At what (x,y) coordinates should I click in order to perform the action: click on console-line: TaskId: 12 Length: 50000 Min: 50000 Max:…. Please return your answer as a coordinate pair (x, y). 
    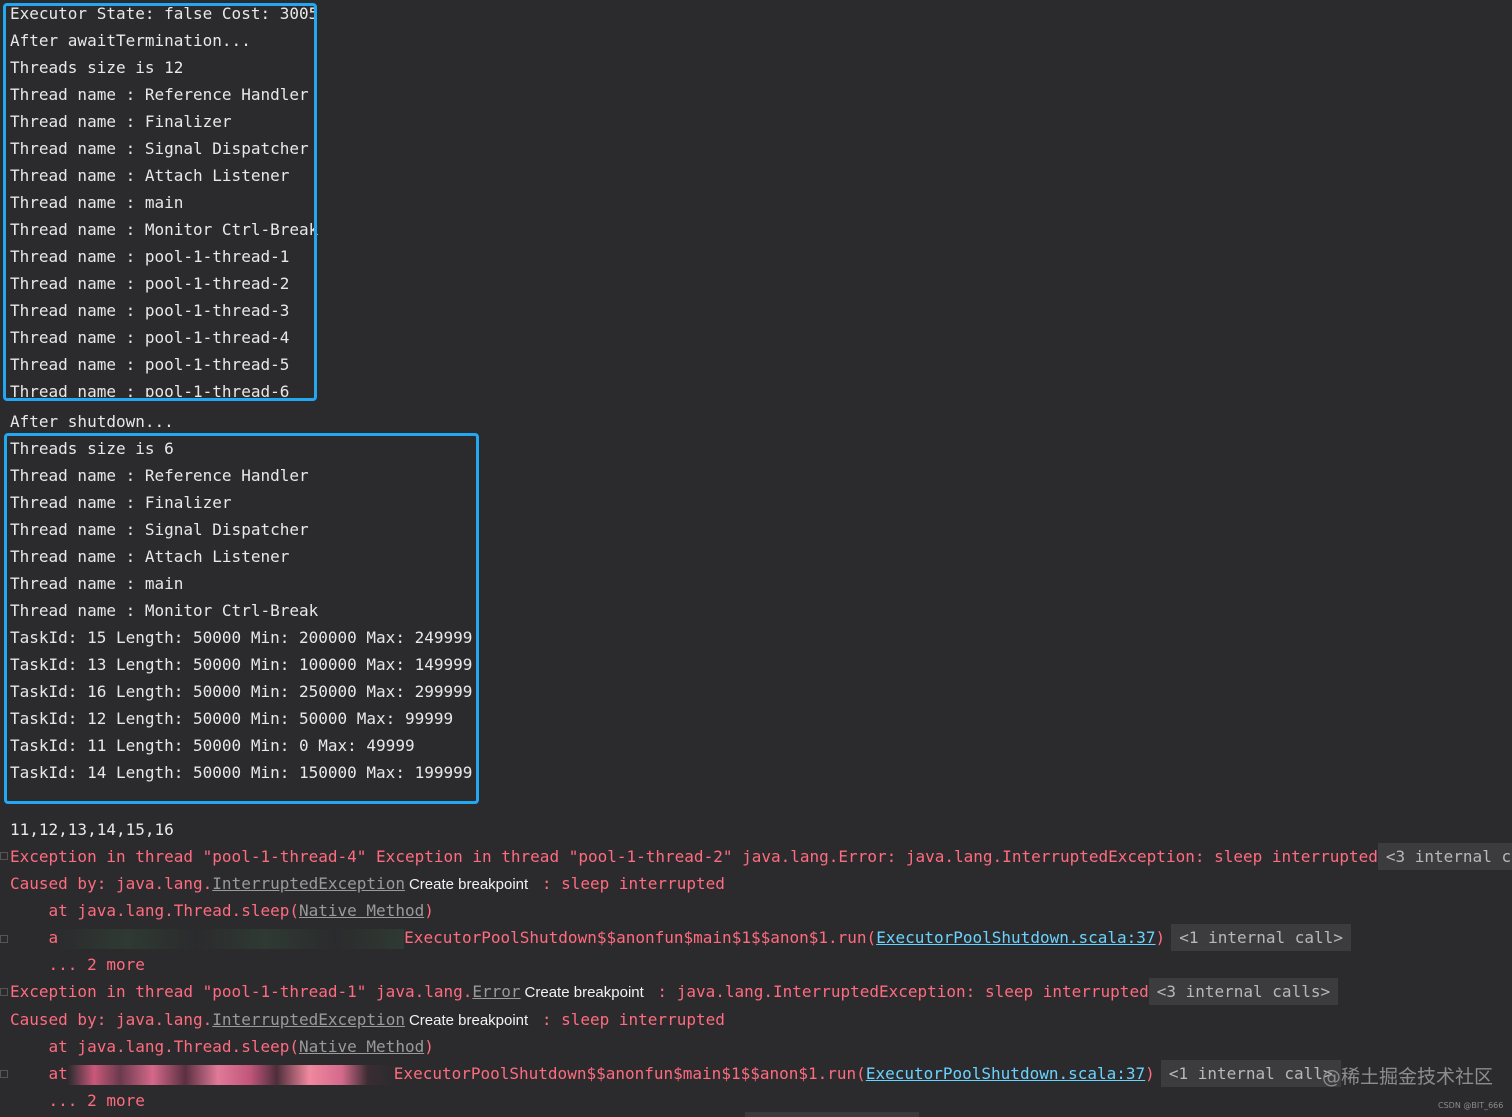
    Looking at the image, I should click on (232, 718).